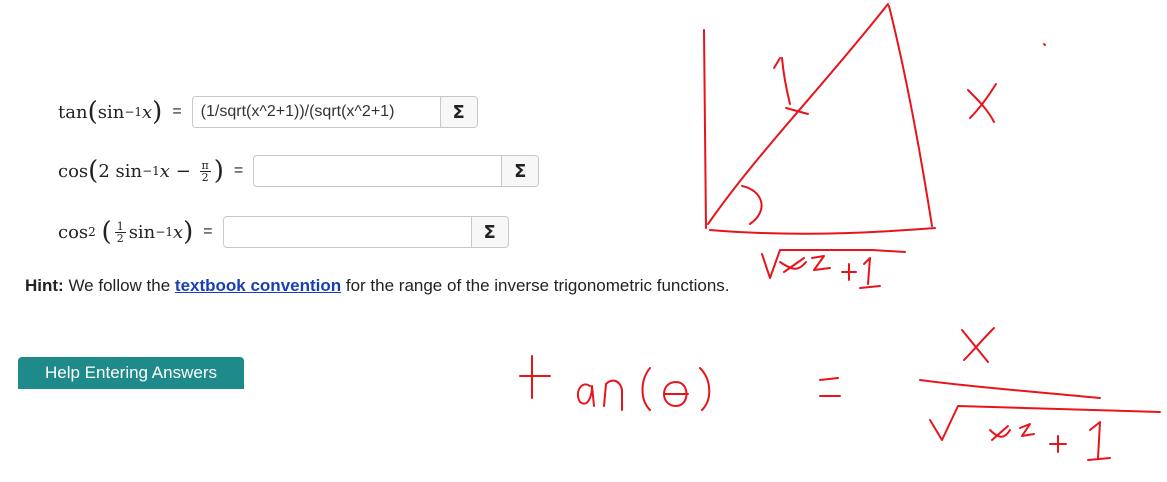 The image size is (1167, 482). What do you see at coordinates (822, 231) in the screenshot?
I see `triangle-base` at bounding box center [822, 231].